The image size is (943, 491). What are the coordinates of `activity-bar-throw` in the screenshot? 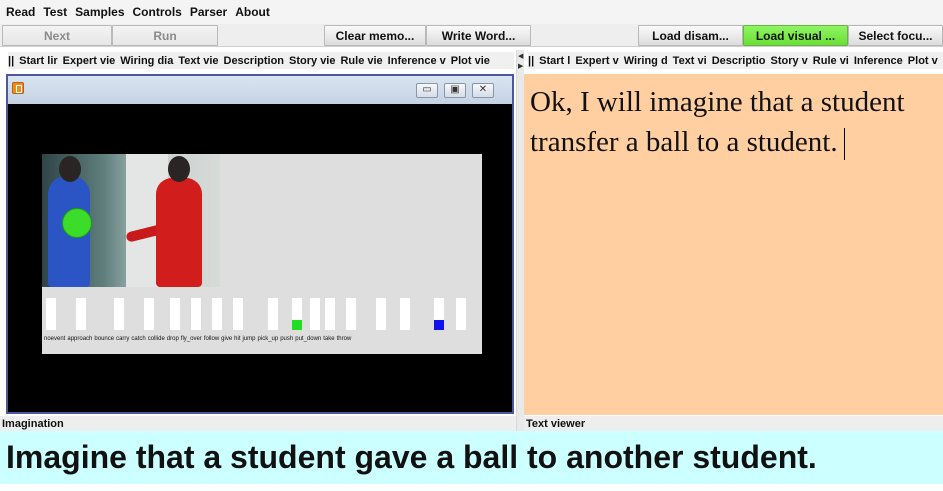 It's located at (461, 314).